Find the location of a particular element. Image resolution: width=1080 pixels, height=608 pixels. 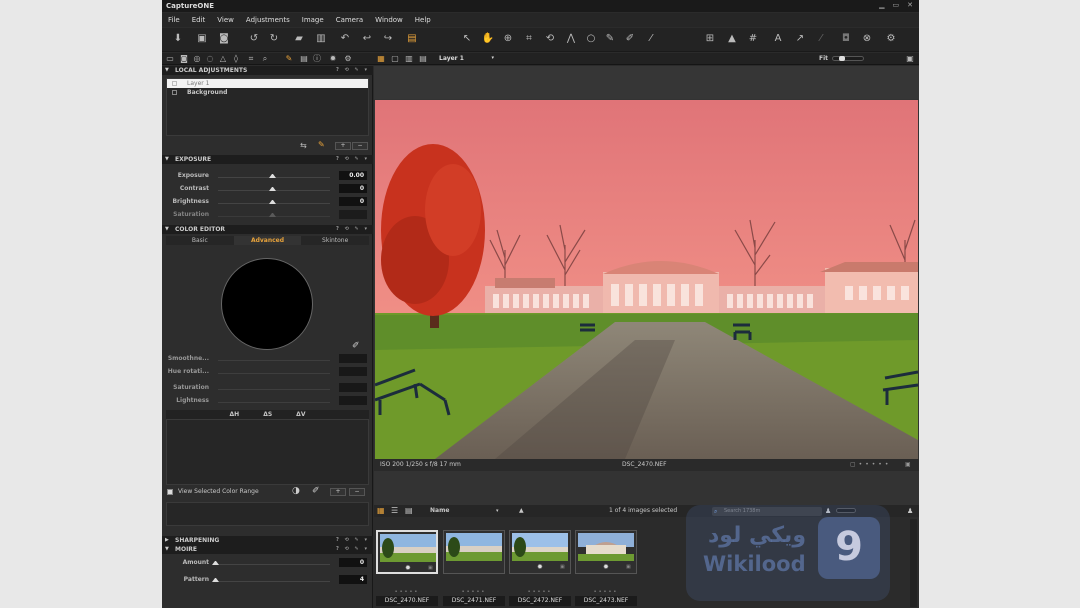

hue-rotation-slider is located at coordinates (274, 373).